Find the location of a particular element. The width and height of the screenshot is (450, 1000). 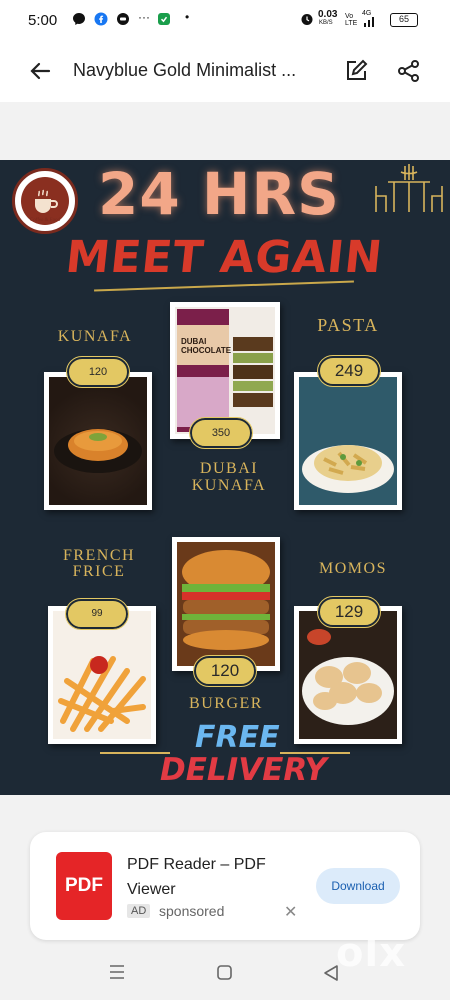

volte-indicator: Vo LTE is located at coordinates (351, 20).